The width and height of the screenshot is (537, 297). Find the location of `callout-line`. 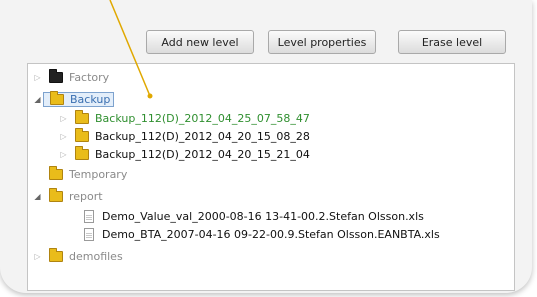

callout-line is located at coordinates (130, 48).